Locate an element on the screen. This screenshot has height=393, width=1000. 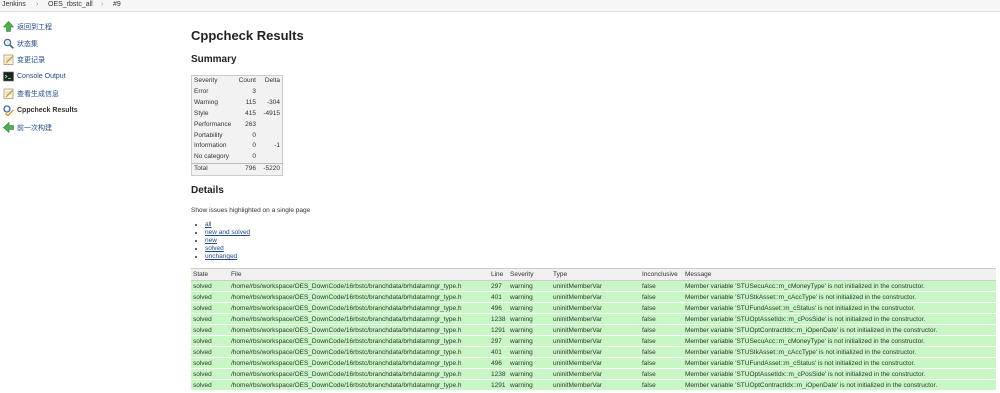
count-cell: 796 is located at coordinates (247, 169).